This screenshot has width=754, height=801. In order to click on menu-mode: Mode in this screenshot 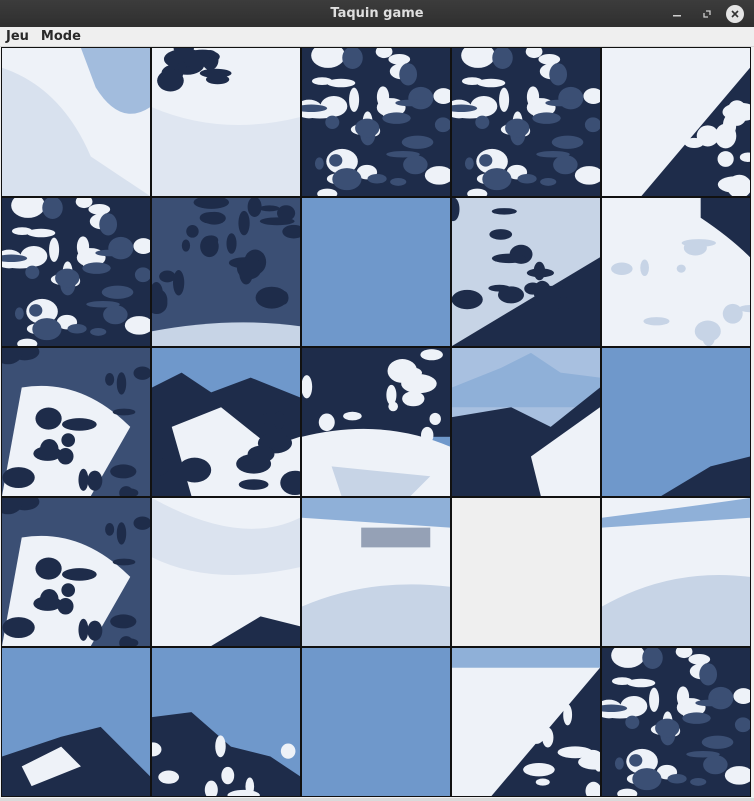, I will do `click(61, 36)`.